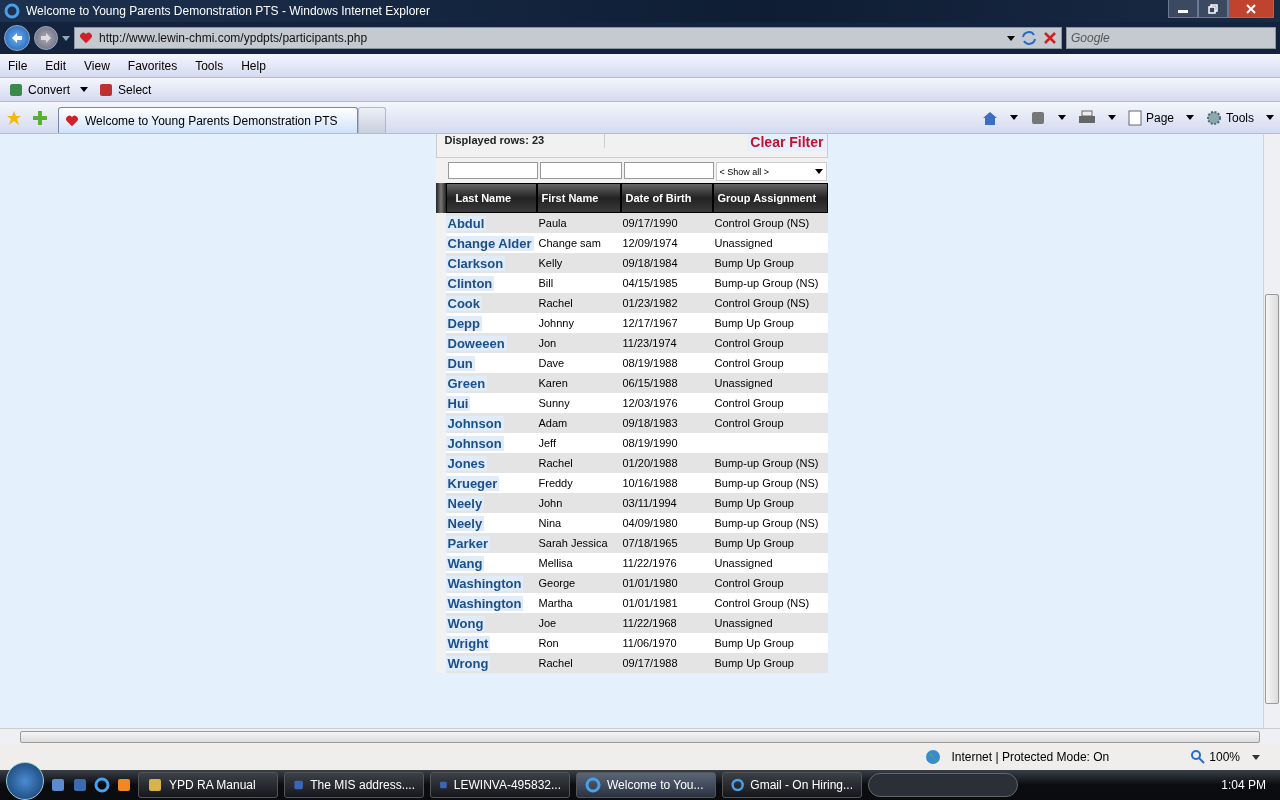 This screenshot has width=1280, height=800. Describe the element at coordinates (253, 65) in the screenshot. I see `menu-item: Help` at that location.